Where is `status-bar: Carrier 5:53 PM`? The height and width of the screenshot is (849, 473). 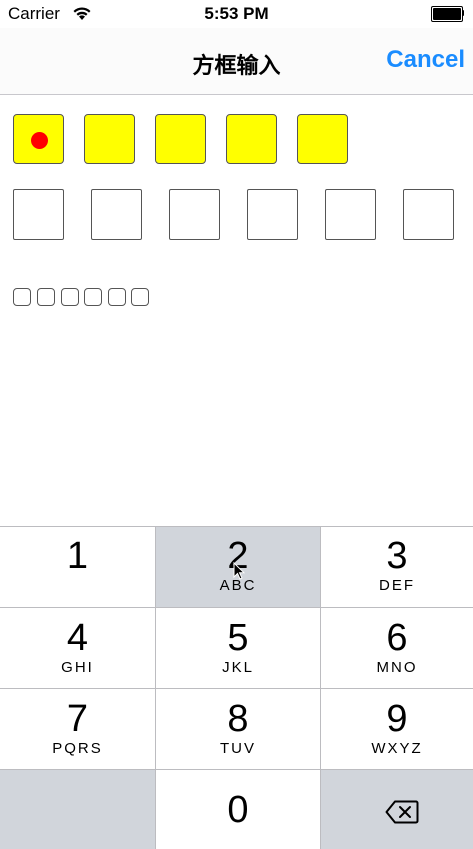
status-bar: Carrier 5:53 PM is located at coordinates (236, 14).